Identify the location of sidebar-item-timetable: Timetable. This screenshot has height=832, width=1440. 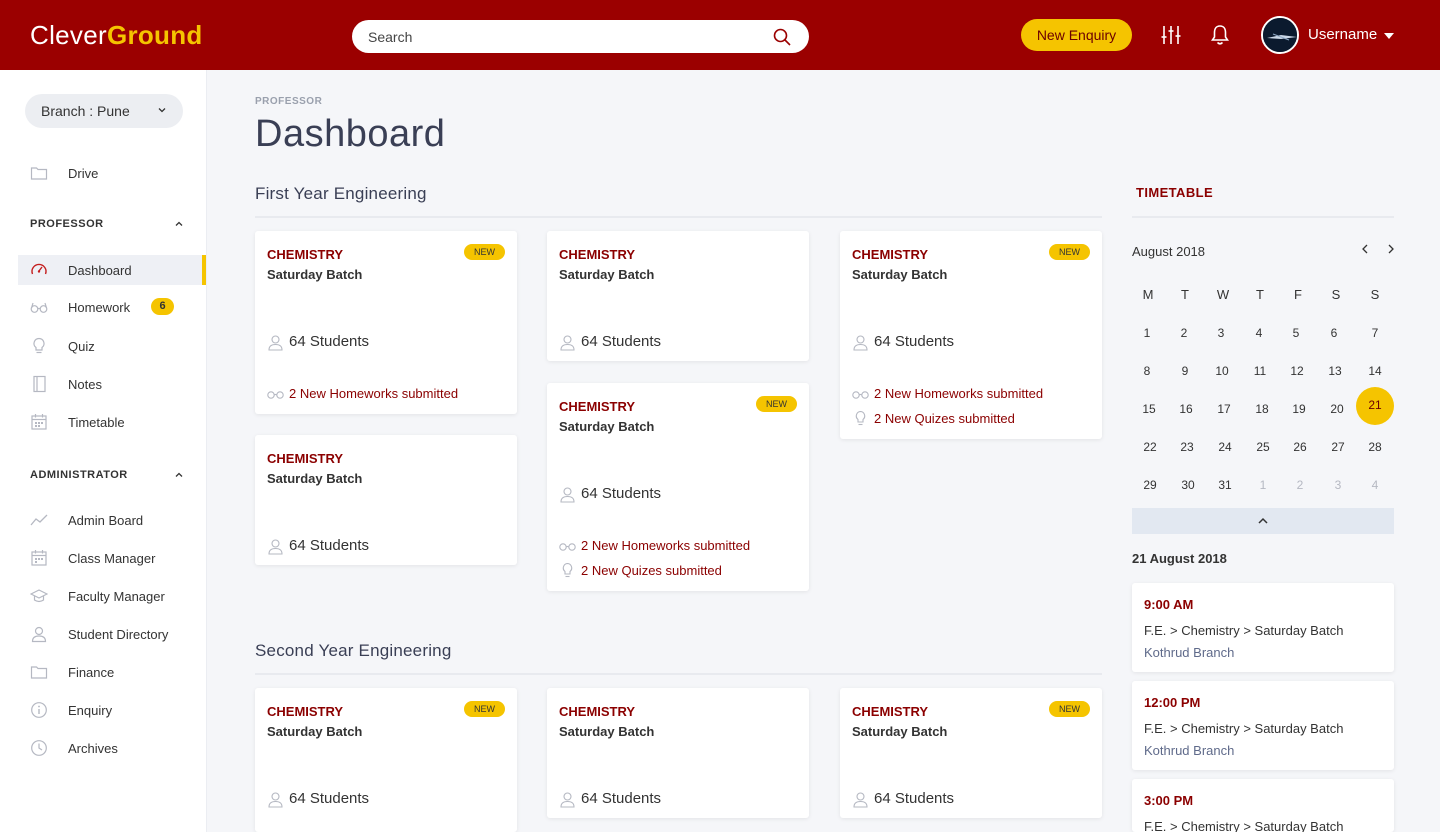
(112, 422).